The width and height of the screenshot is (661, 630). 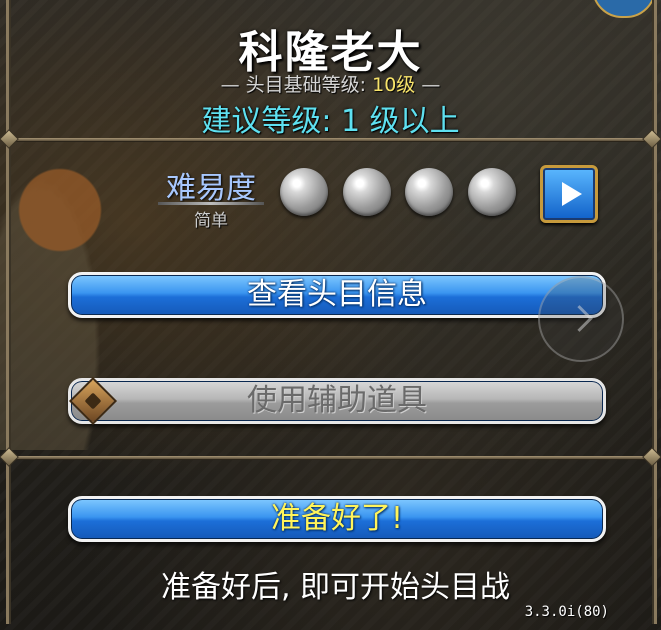 What do you see at coordinates (306, 85) in the screenshot?
I see `base-level-label: 头目基础等级:` at bounding box center [306, 85].